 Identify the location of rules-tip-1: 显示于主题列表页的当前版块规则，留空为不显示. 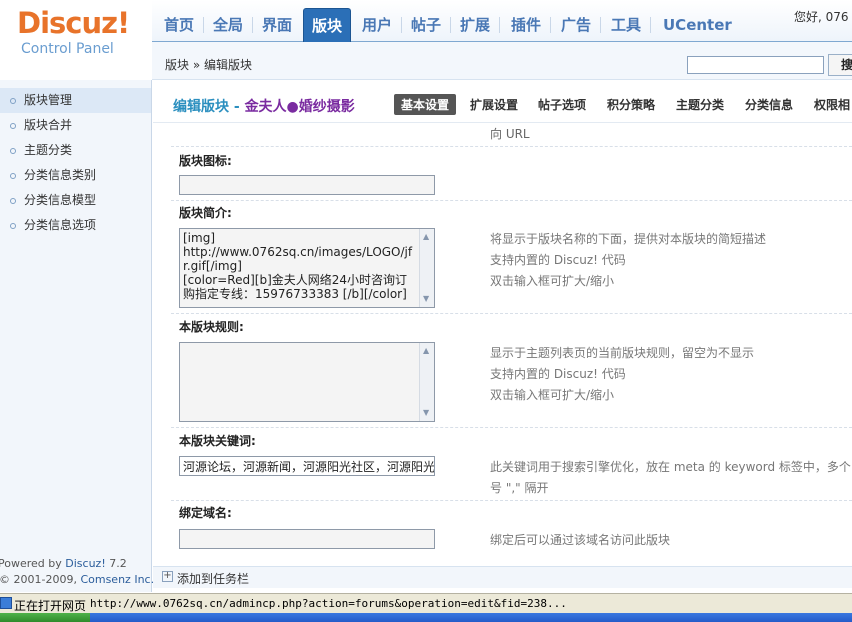
(622, 353).